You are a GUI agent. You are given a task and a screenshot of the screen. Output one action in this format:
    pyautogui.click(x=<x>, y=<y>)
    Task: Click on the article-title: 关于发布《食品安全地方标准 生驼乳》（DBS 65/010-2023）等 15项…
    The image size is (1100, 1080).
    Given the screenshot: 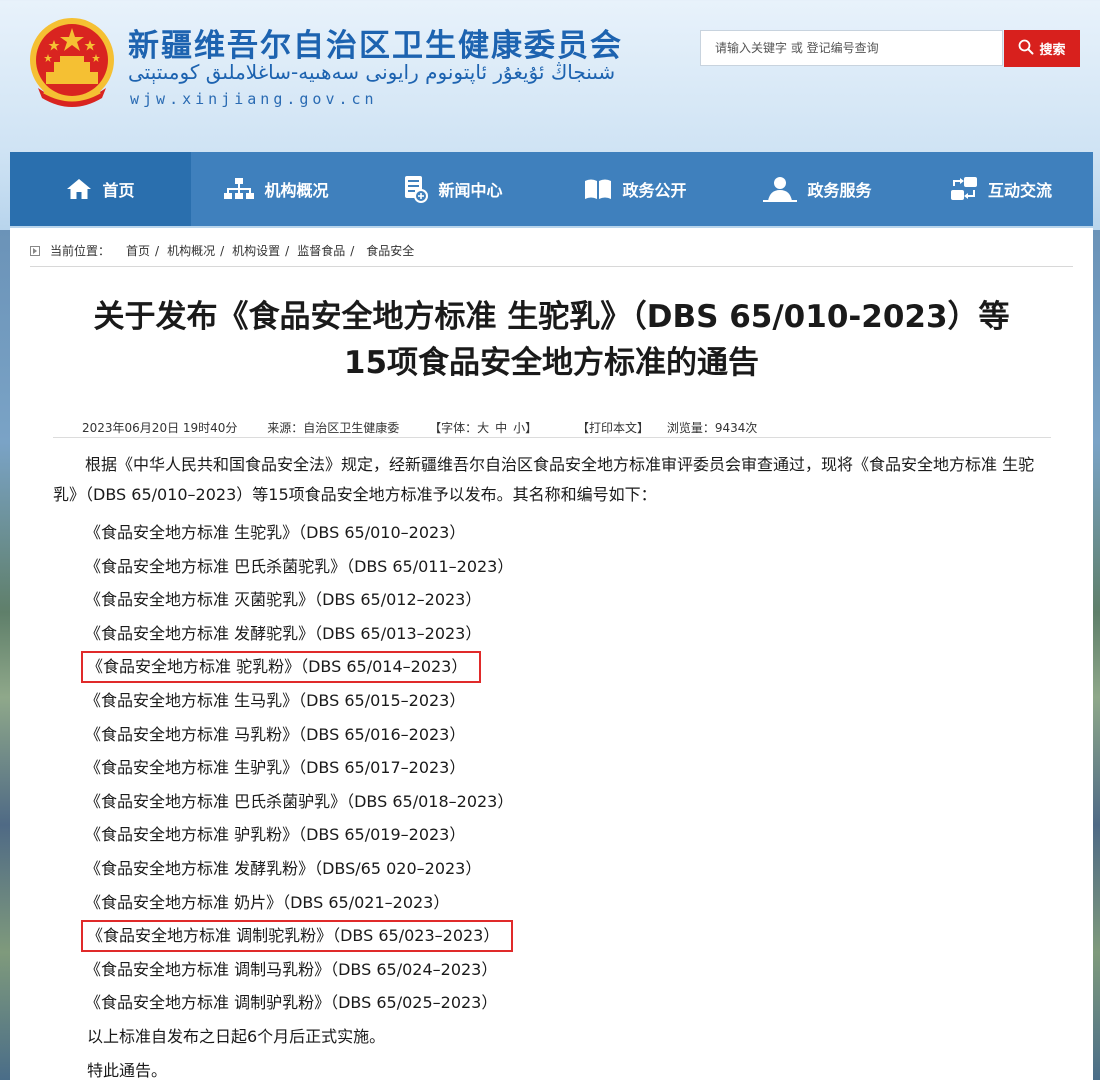 What is the action you would take?
    pyautogui.click(x=551, y=340)
    